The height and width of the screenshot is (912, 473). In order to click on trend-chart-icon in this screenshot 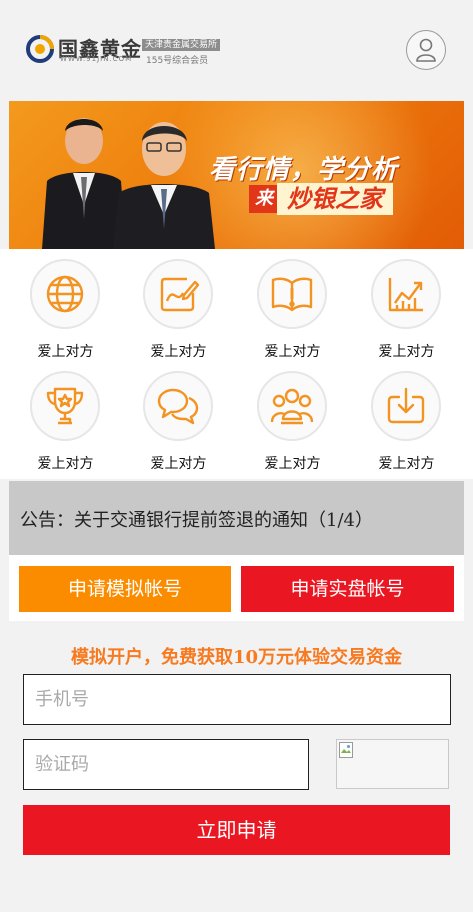, I will do `click(405, 295)`.